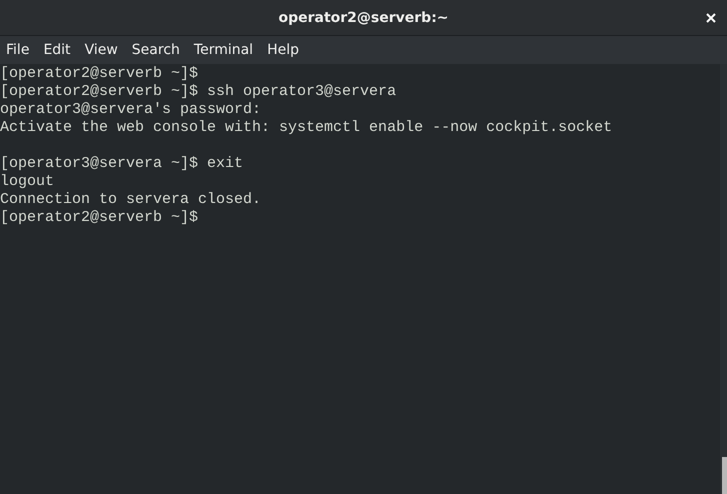 This screenshot has height=494, width=727. I want to click on menu-item: Terminal, so click(225, 50).